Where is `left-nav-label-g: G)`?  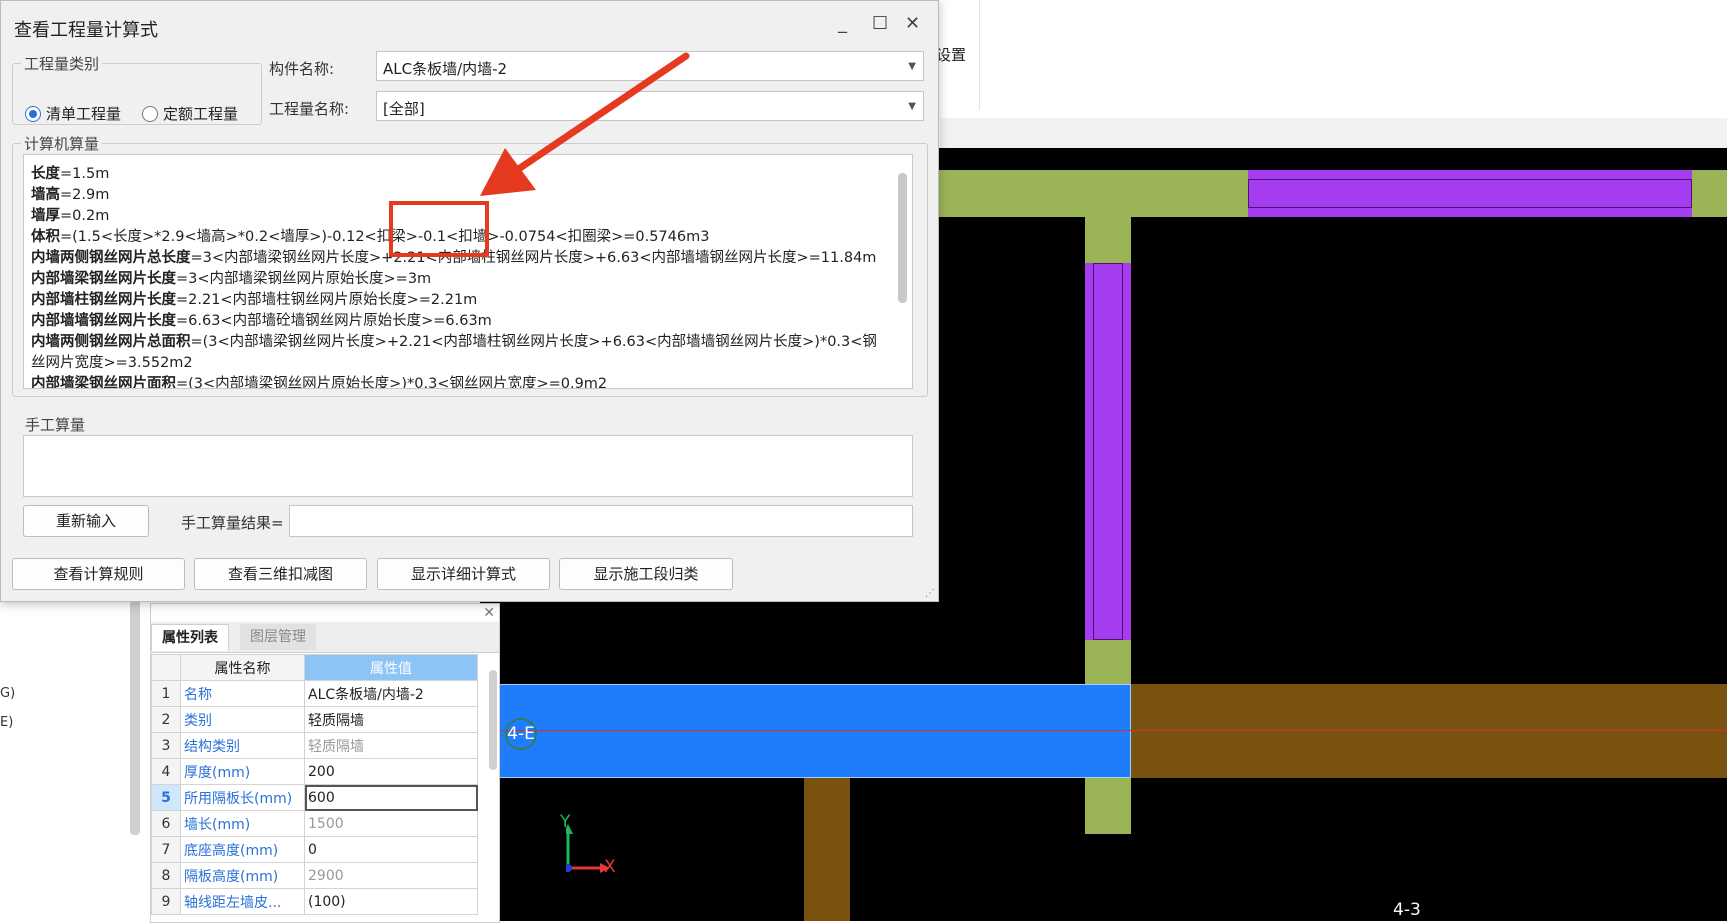
left-nav-label-g: G) is located at coordinates (7, 693).